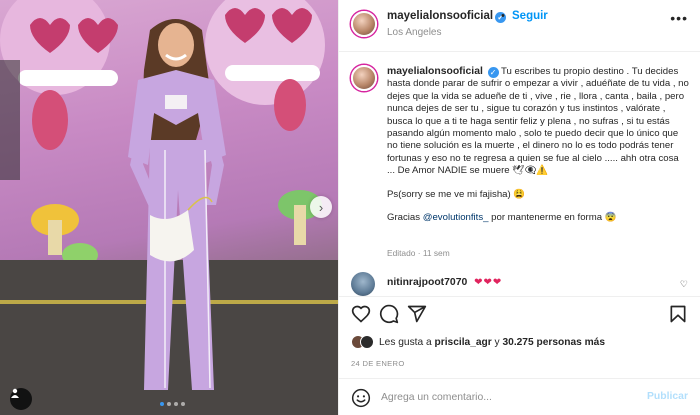 This screenshot has width=700, height=415. What do you see at coordinates (172, 404) in the screenshot?
I see `carousel-indicator` at bounding box center [172, 404].